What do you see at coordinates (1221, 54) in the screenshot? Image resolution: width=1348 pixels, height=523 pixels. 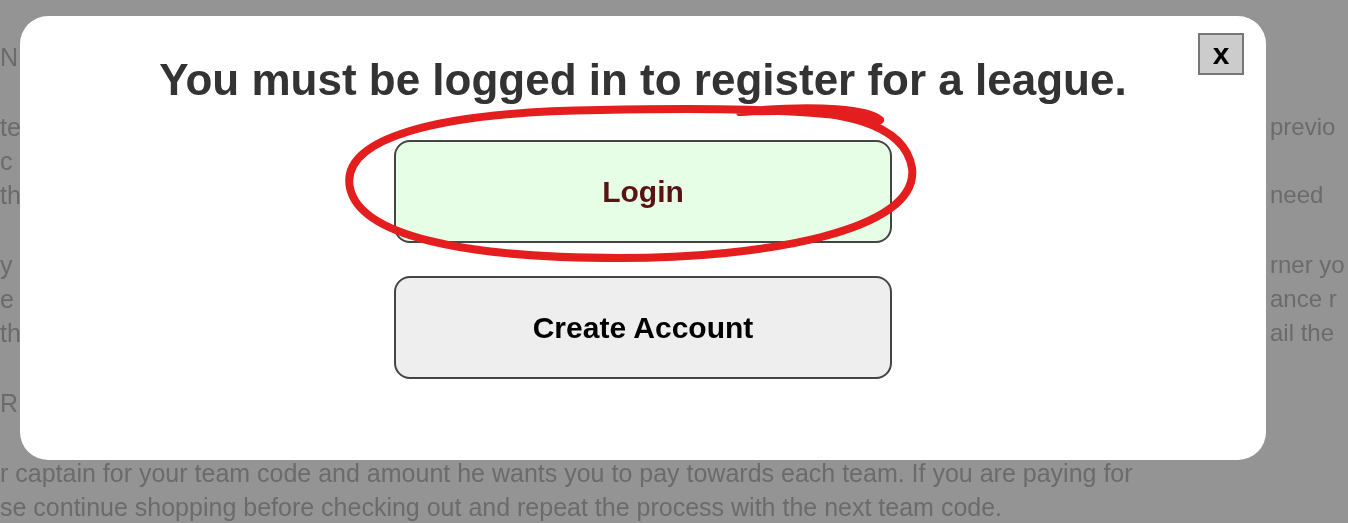 I see `close-button: x` at bounding box center [1221, 54].